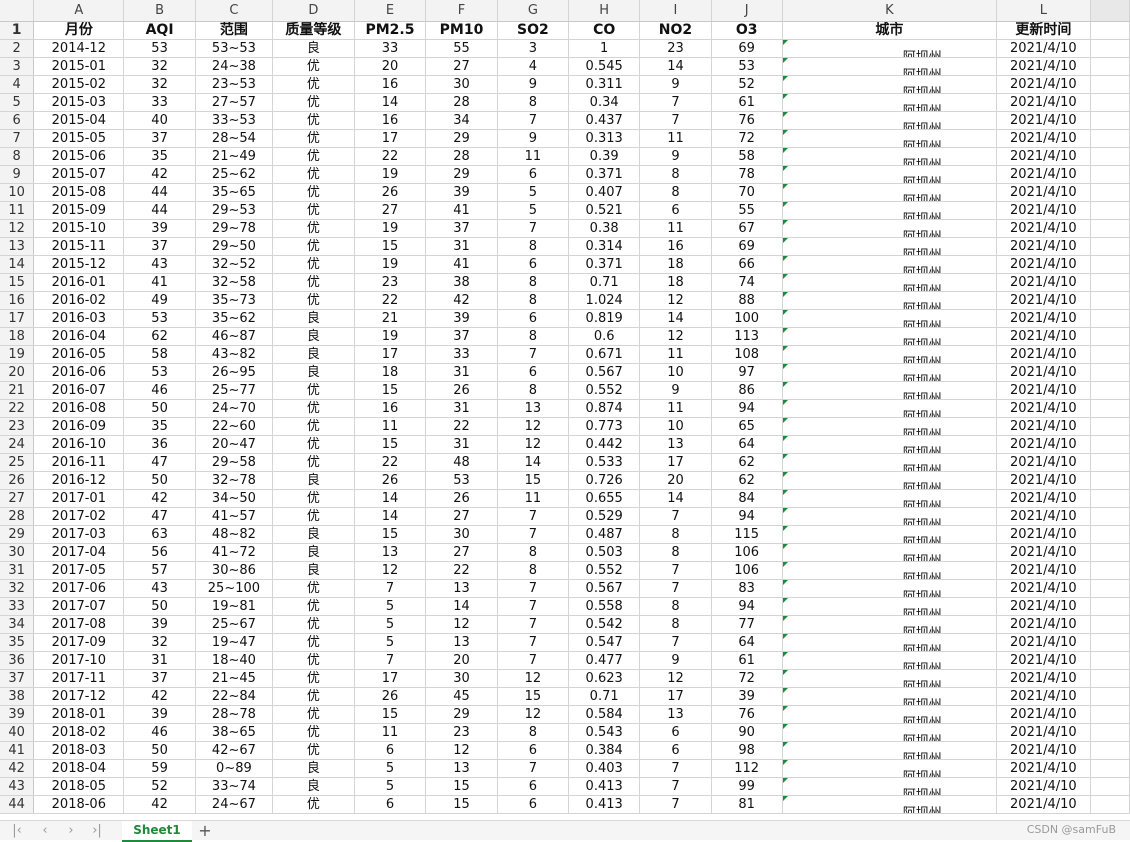 The height and width of the screenshot is (842, 1130). I want to click on cell: 22, so click(390, 300).